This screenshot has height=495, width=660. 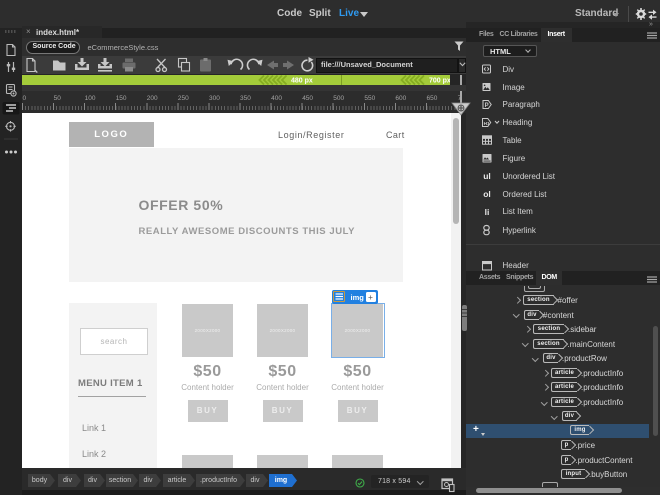 What do you see at coordinates (460, 98) in the screenshot?
I see `svg-text: 70` at bounding box center [460, 98].